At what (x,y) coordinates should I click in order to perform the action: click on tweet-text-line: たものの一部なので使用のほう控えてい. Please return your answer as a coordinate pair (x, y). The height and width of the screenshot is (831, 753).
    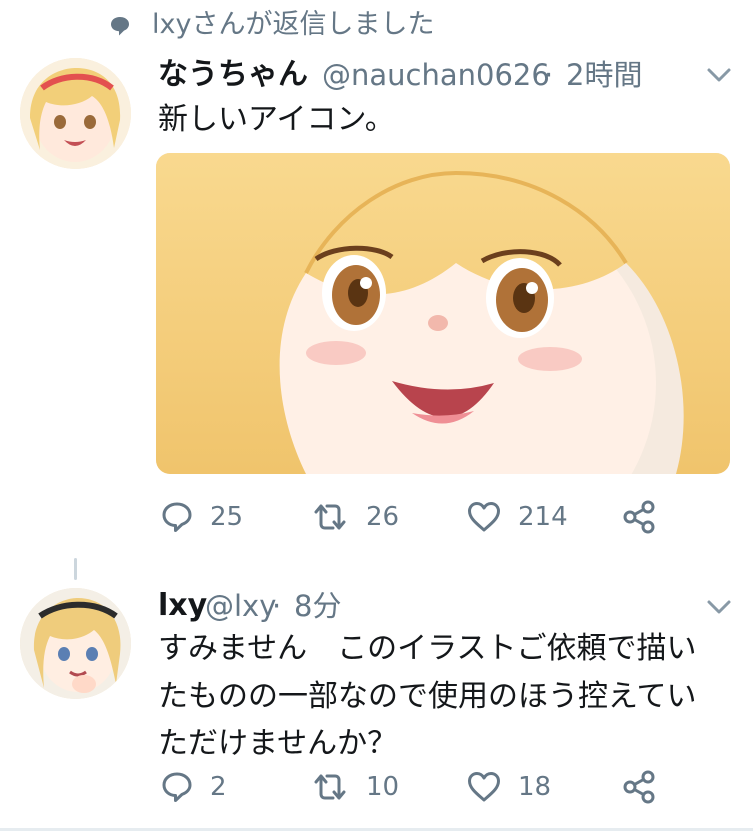
    Looking at the image, I should click on (427, 696).